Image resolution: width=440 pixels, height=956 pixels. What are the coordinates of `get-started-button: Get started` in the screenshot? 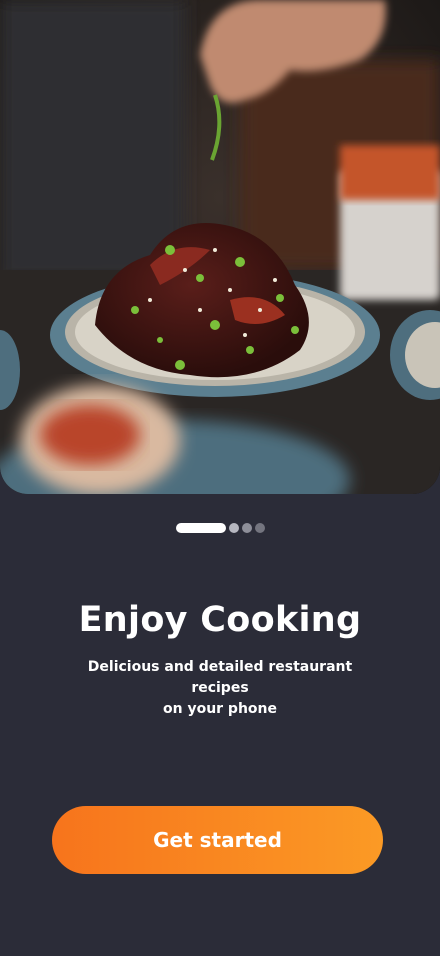 It's located at (217, 840).